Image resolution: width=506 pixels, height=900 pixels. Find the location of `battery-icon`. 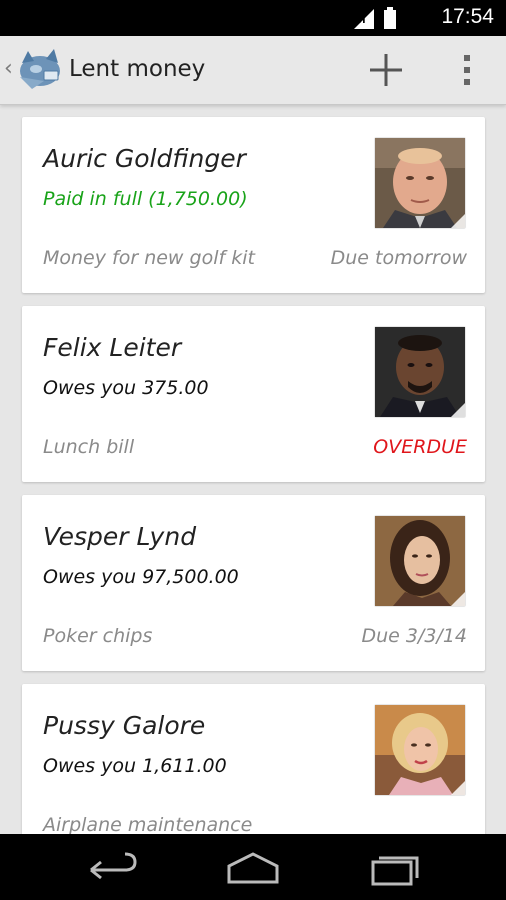

battery-icon is located at coordinates (390, 18).